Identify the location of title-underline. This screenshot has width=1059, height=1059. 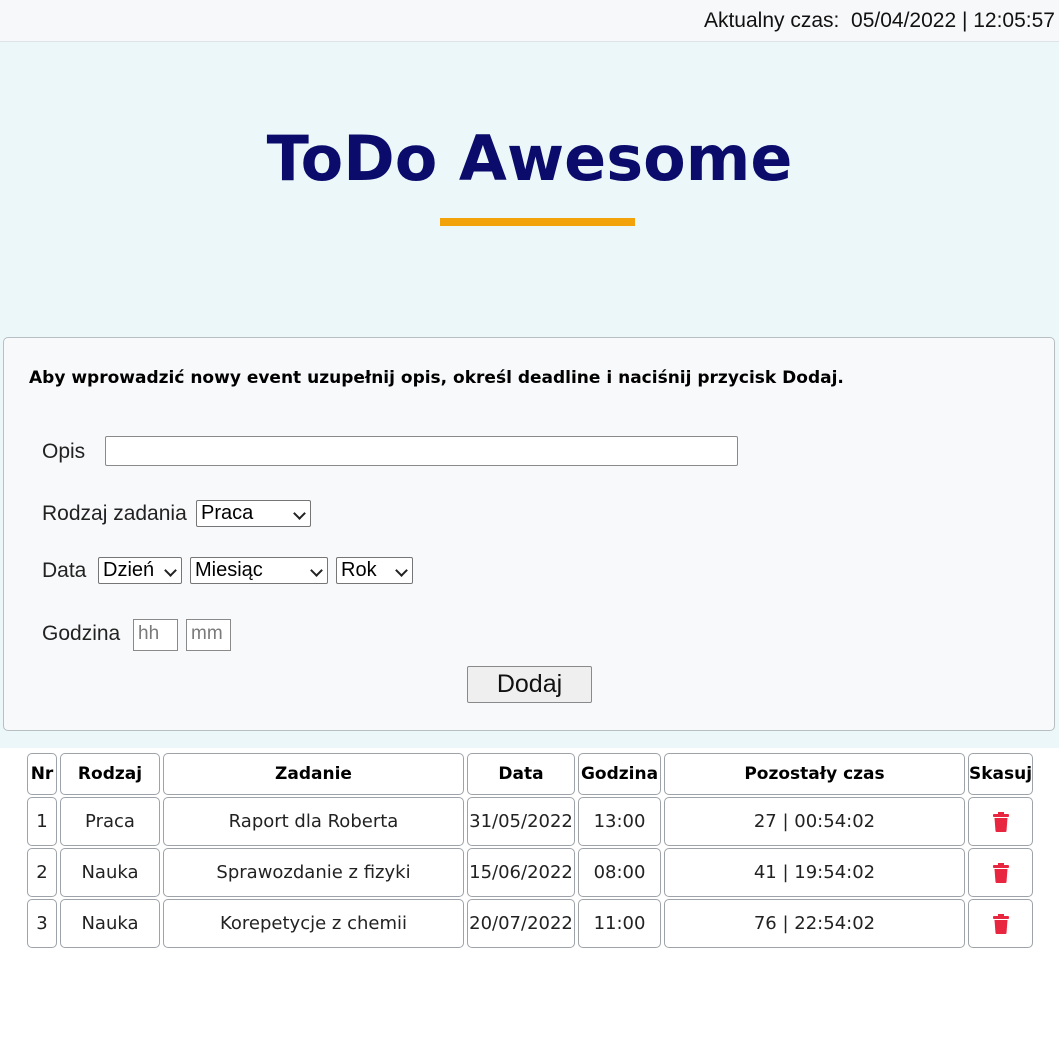
(537, 222).